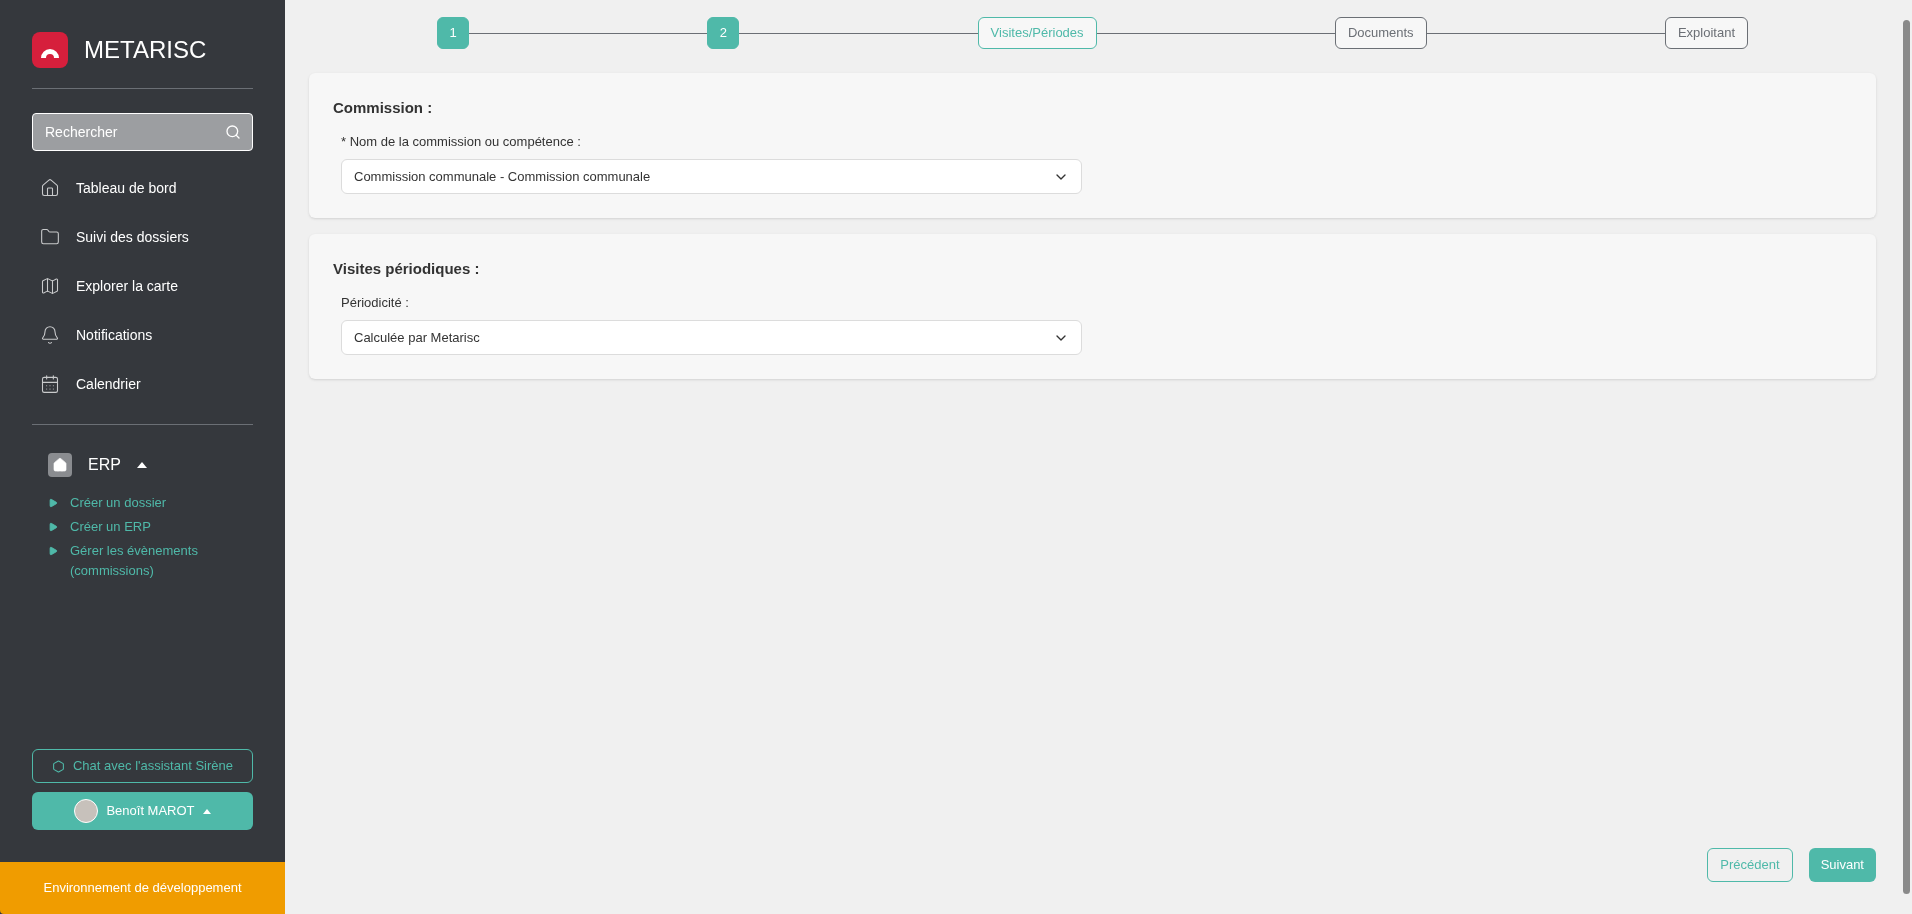 The height and width of the screenshot is (914, 1912). What do you see at coordinates (142, 236) in the screenshot?
I see `nav-item: Suivi des dossiers` at bounding box center [142, 236].